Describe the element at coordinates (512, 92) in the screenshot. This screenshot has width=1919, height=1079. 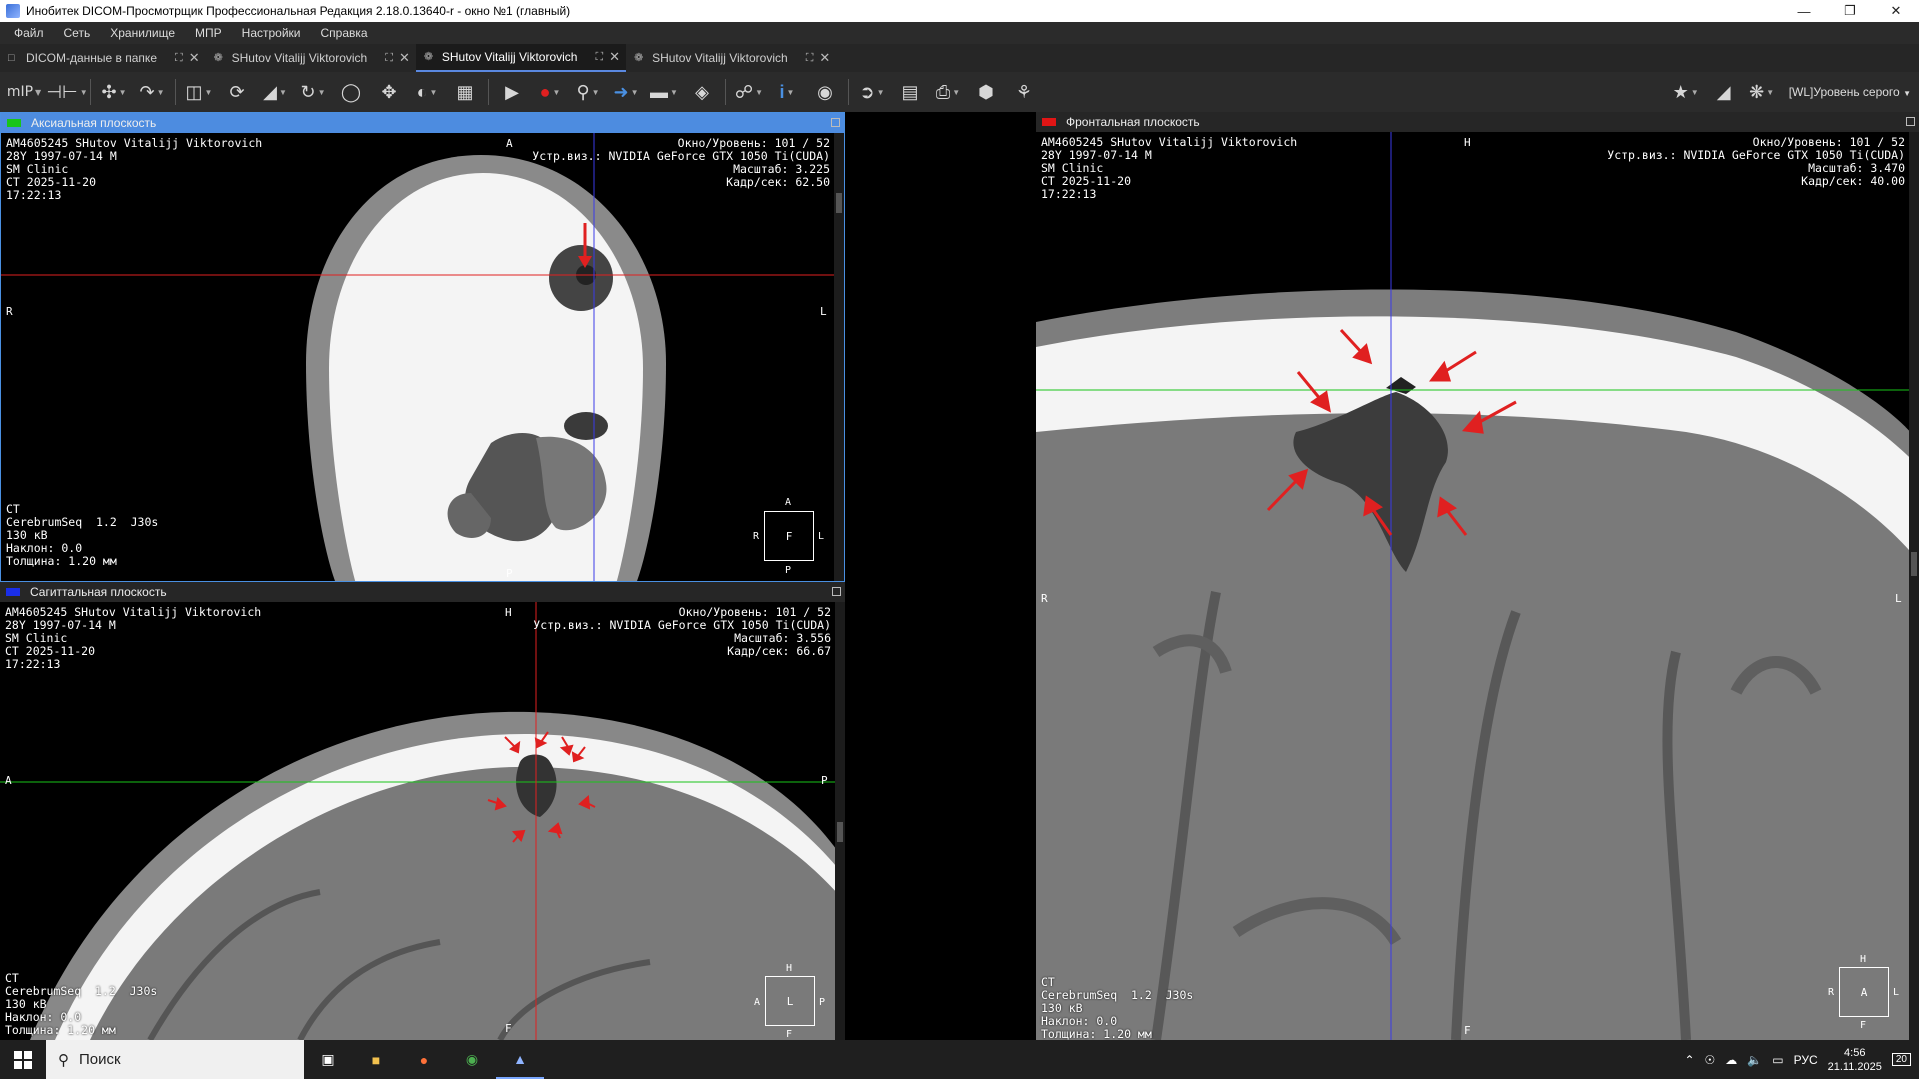
I see `play-icon: ▶` at that location.